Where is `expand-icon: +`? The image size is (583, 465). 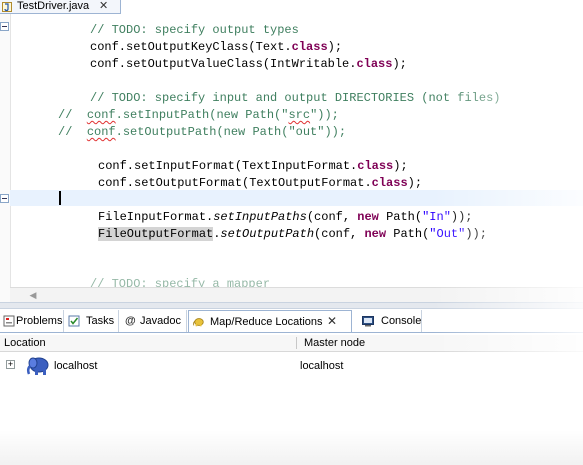
expand-icon: + is located at coordinates (10, 364).